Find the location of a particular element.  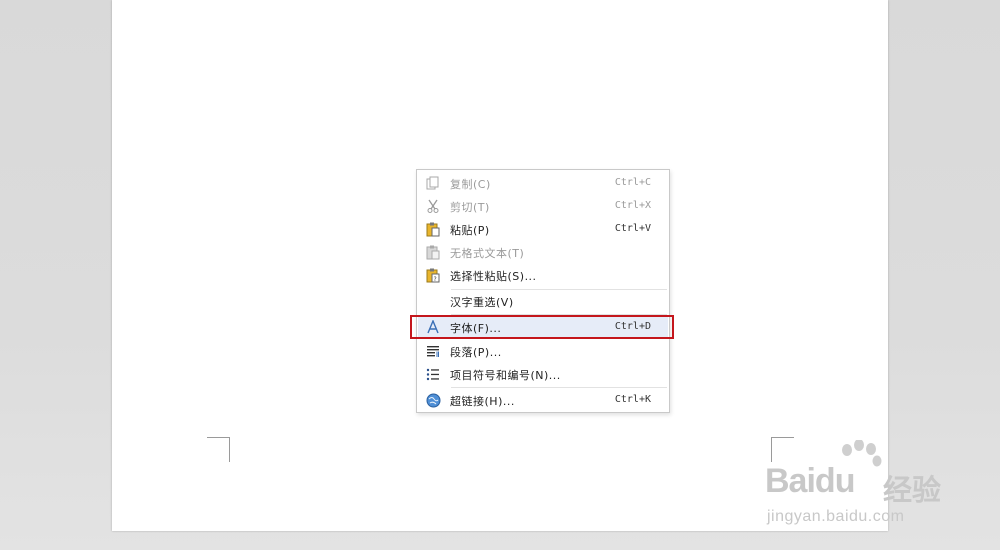

page-margin-corner-left is located at coordinates (218, 449).